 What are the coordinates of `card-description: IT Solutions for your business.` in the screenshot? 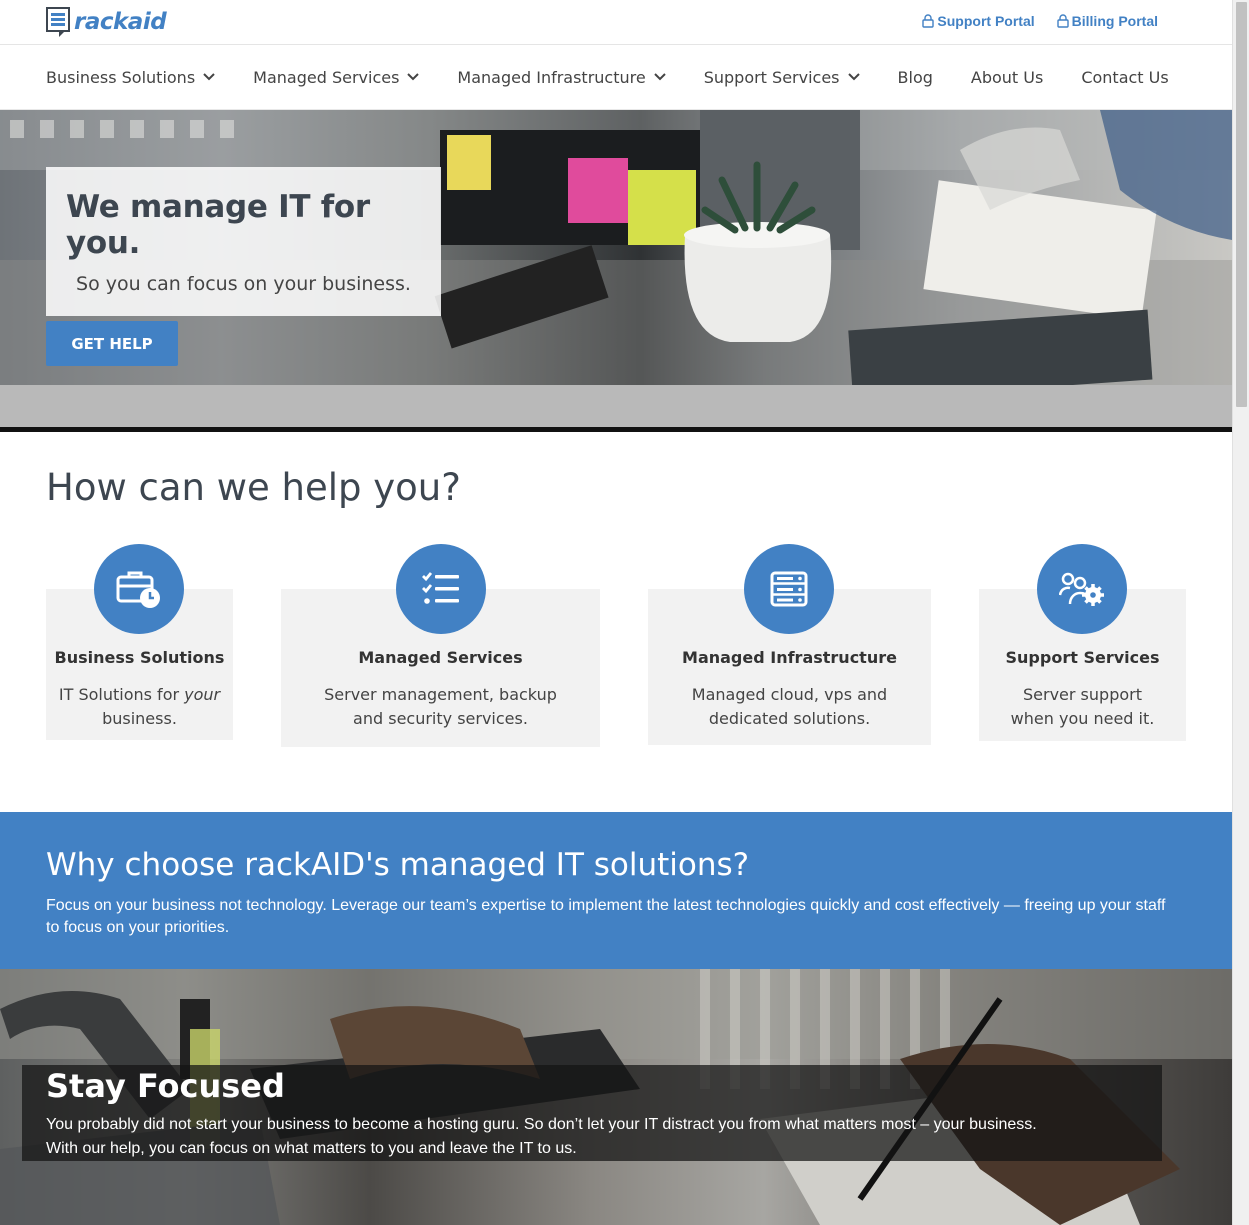 It's located at (139, 707).